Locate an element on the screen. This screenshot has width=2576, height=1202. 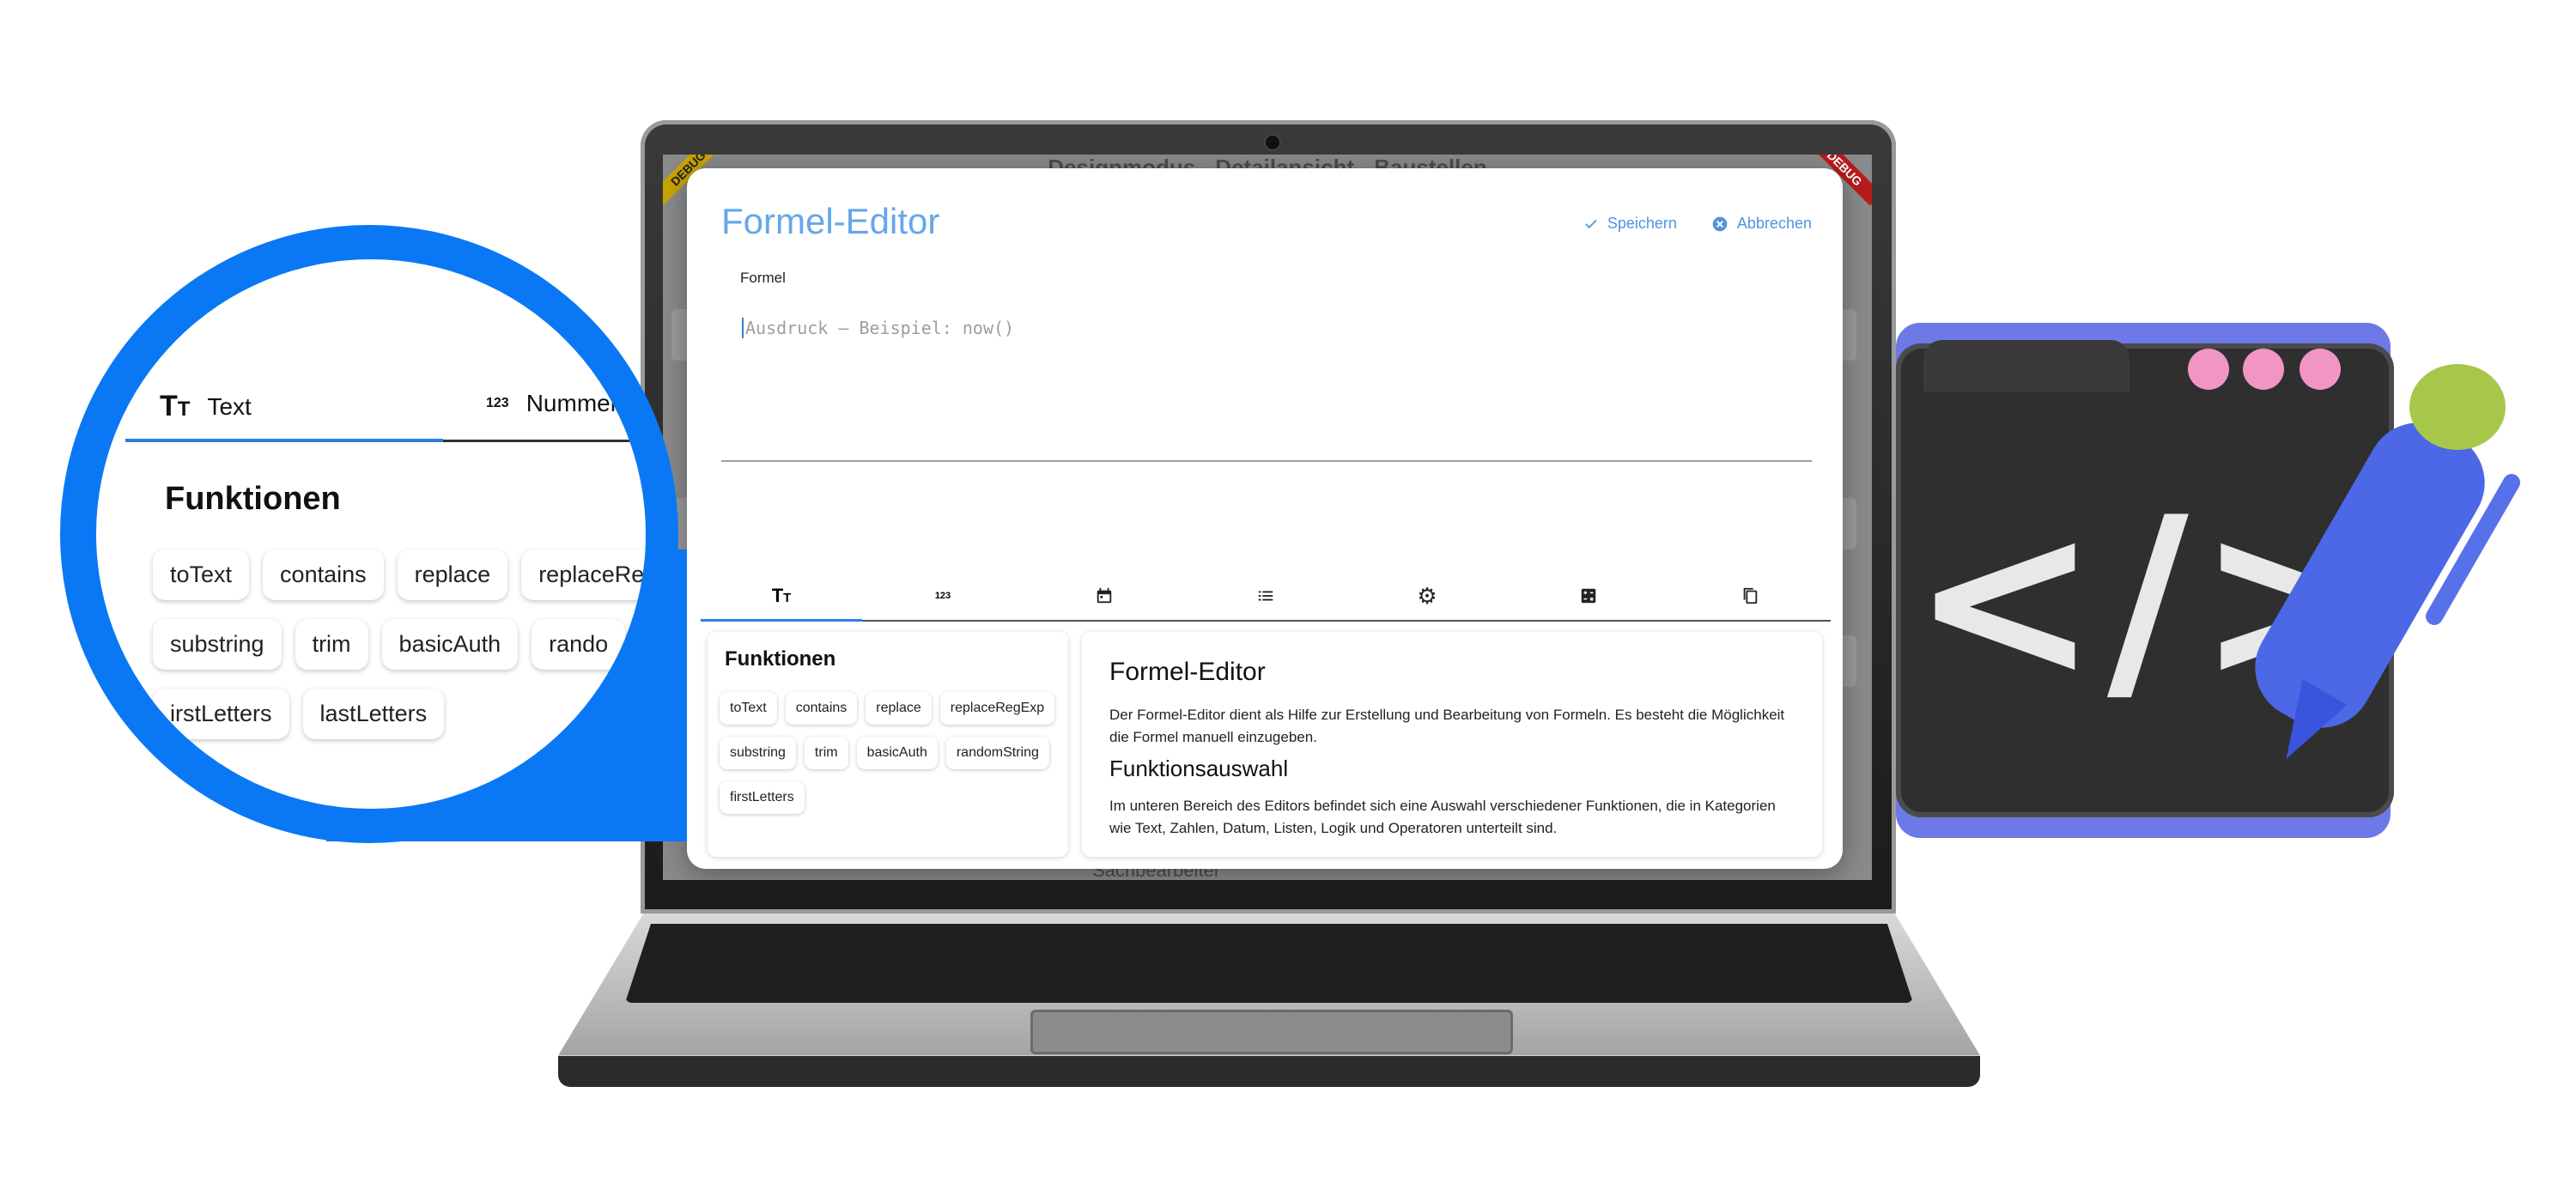
magnified-tab-number: 123 Nummer is located at coordinates (552, 403).